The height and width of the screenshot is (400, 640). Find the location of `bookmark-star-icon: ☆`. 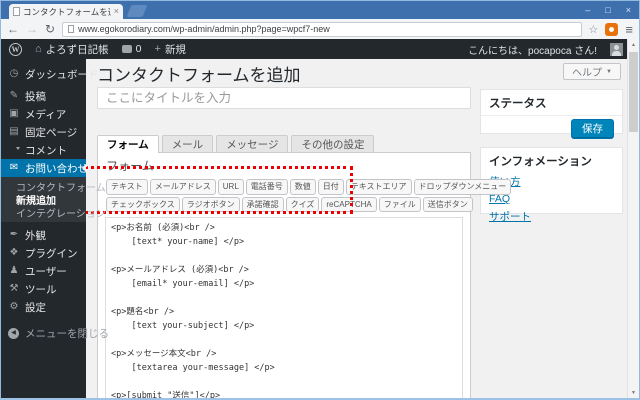

bookmark-star-icon: ☆ is located at coordinates (594, 29).